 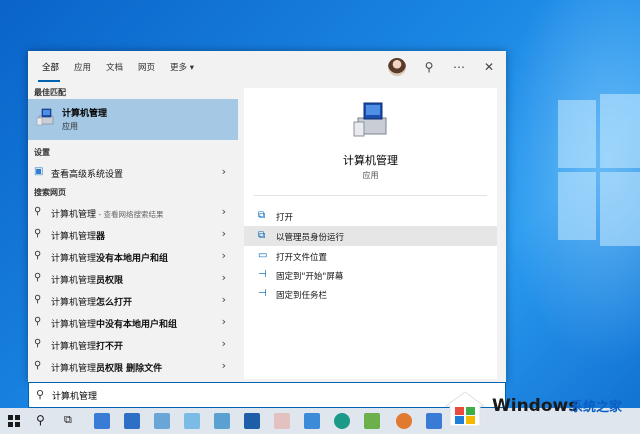 What do you see at coordinates (133, 344) in the screenshot?
I see `web-result-item: ⚲ 计算机管理打不开 ›` at bounding box center [133, 344].